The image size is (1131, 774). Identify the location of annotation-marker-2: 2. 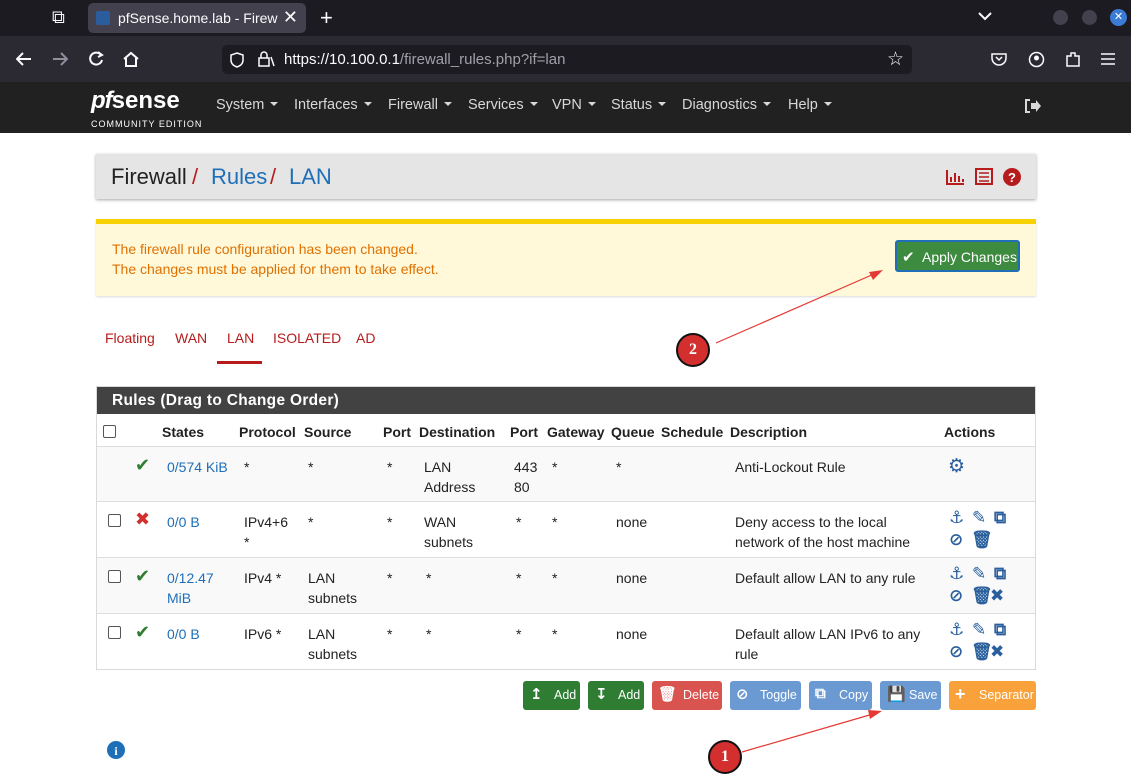
(693, 350).